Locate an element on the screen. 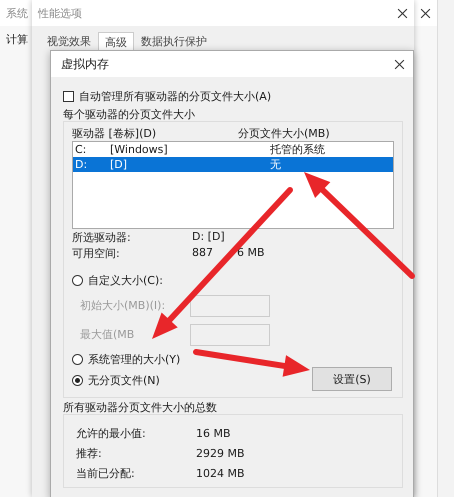 This screenshot has width=454, height=497. column-header: 分页文件大小(MB) is located at coordinates (284, 133).